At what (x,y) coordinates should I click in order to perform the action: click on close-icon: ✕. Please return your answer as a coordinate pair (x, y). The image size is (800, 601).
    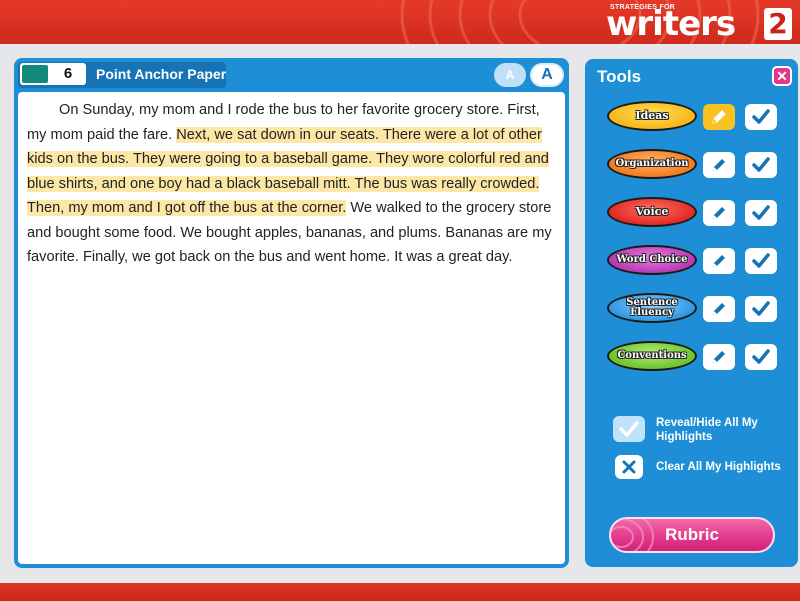
    Looking at the image, I should click on (782, 76).